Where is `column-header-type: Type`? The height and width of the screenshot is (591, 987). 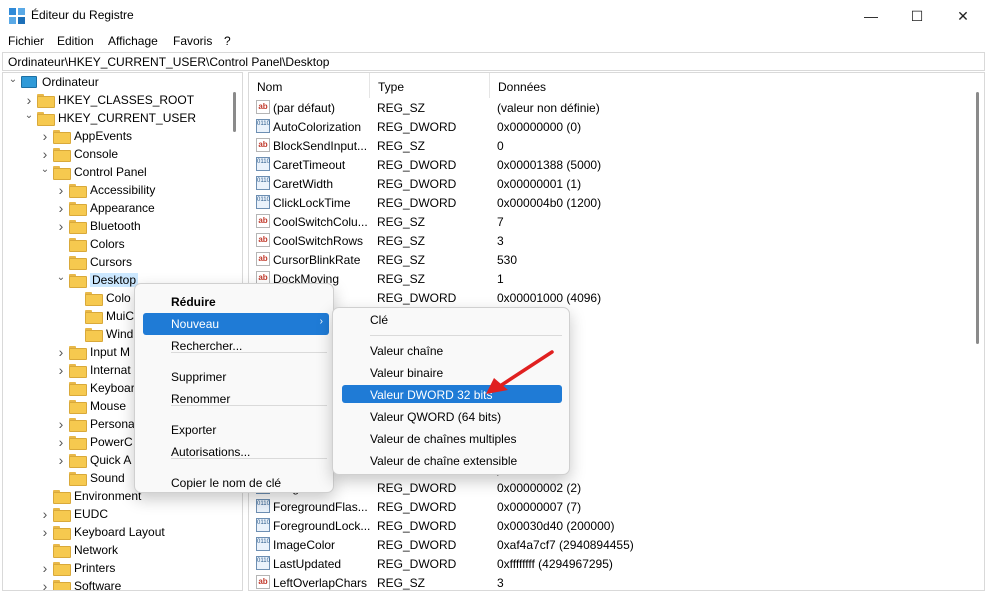 column-header-type: Type is located at coordinates (430, 85).